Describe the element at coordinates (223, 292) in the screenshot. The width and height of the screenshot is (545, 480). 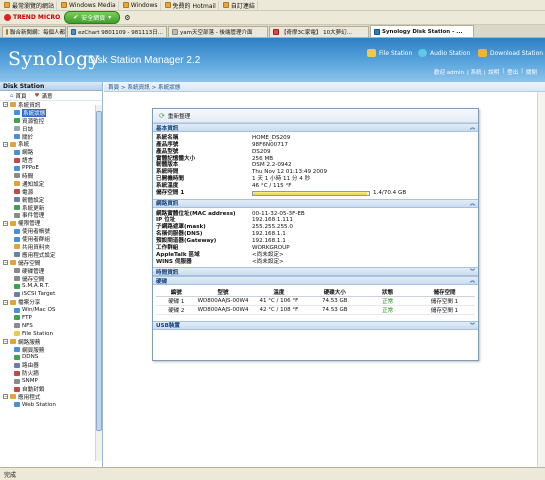
I see `disk-column-header: 型號` at that location.